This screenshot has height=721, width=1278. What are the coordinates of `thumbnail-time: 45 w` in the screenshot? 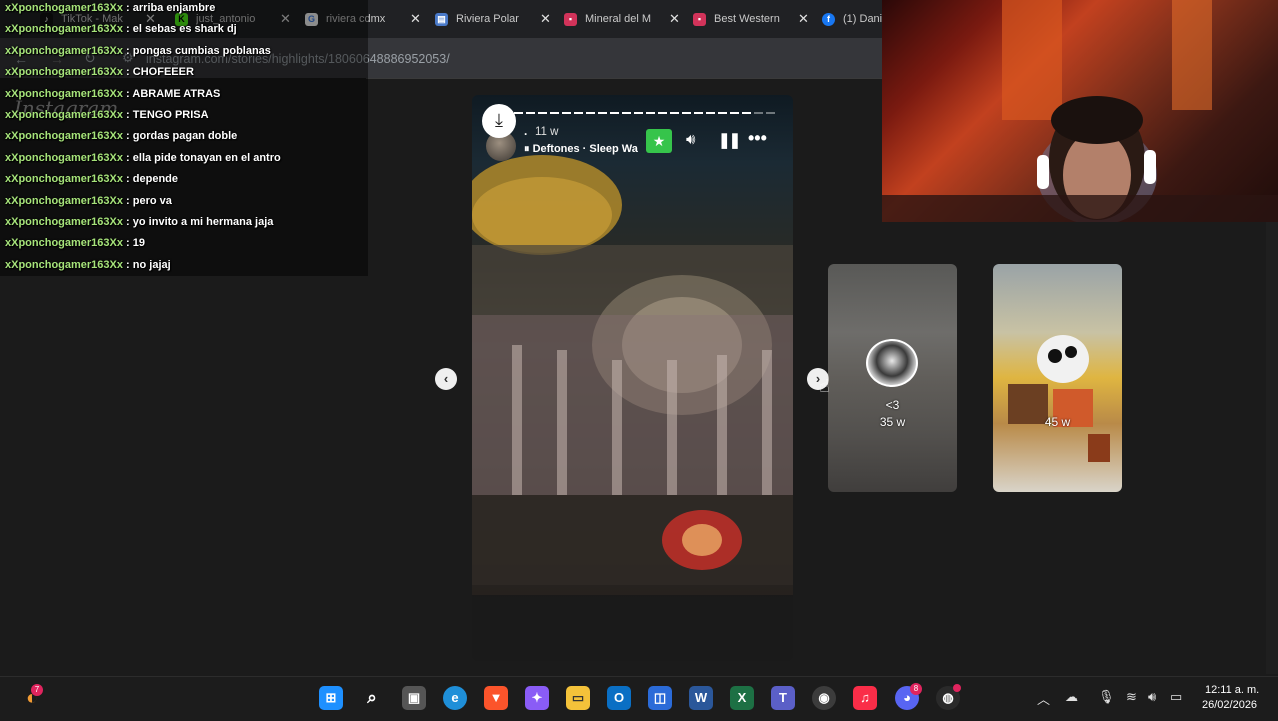 It's located at (1057, 422).